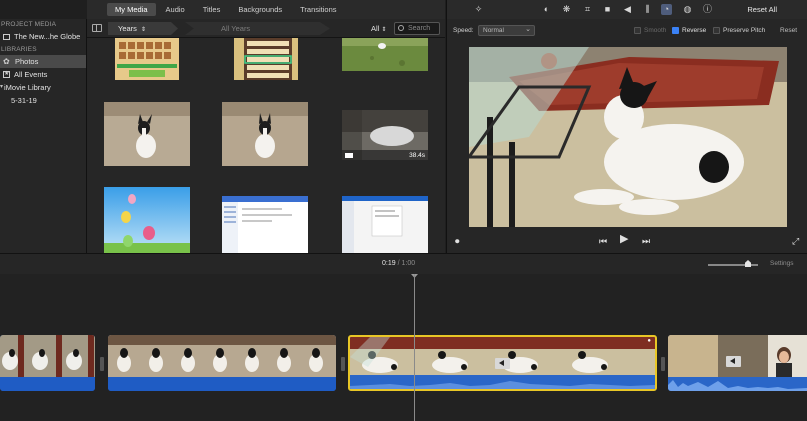 The image size is (807, 421). I want to click on media-thumbnail-grass-dog, so click(385, 54).